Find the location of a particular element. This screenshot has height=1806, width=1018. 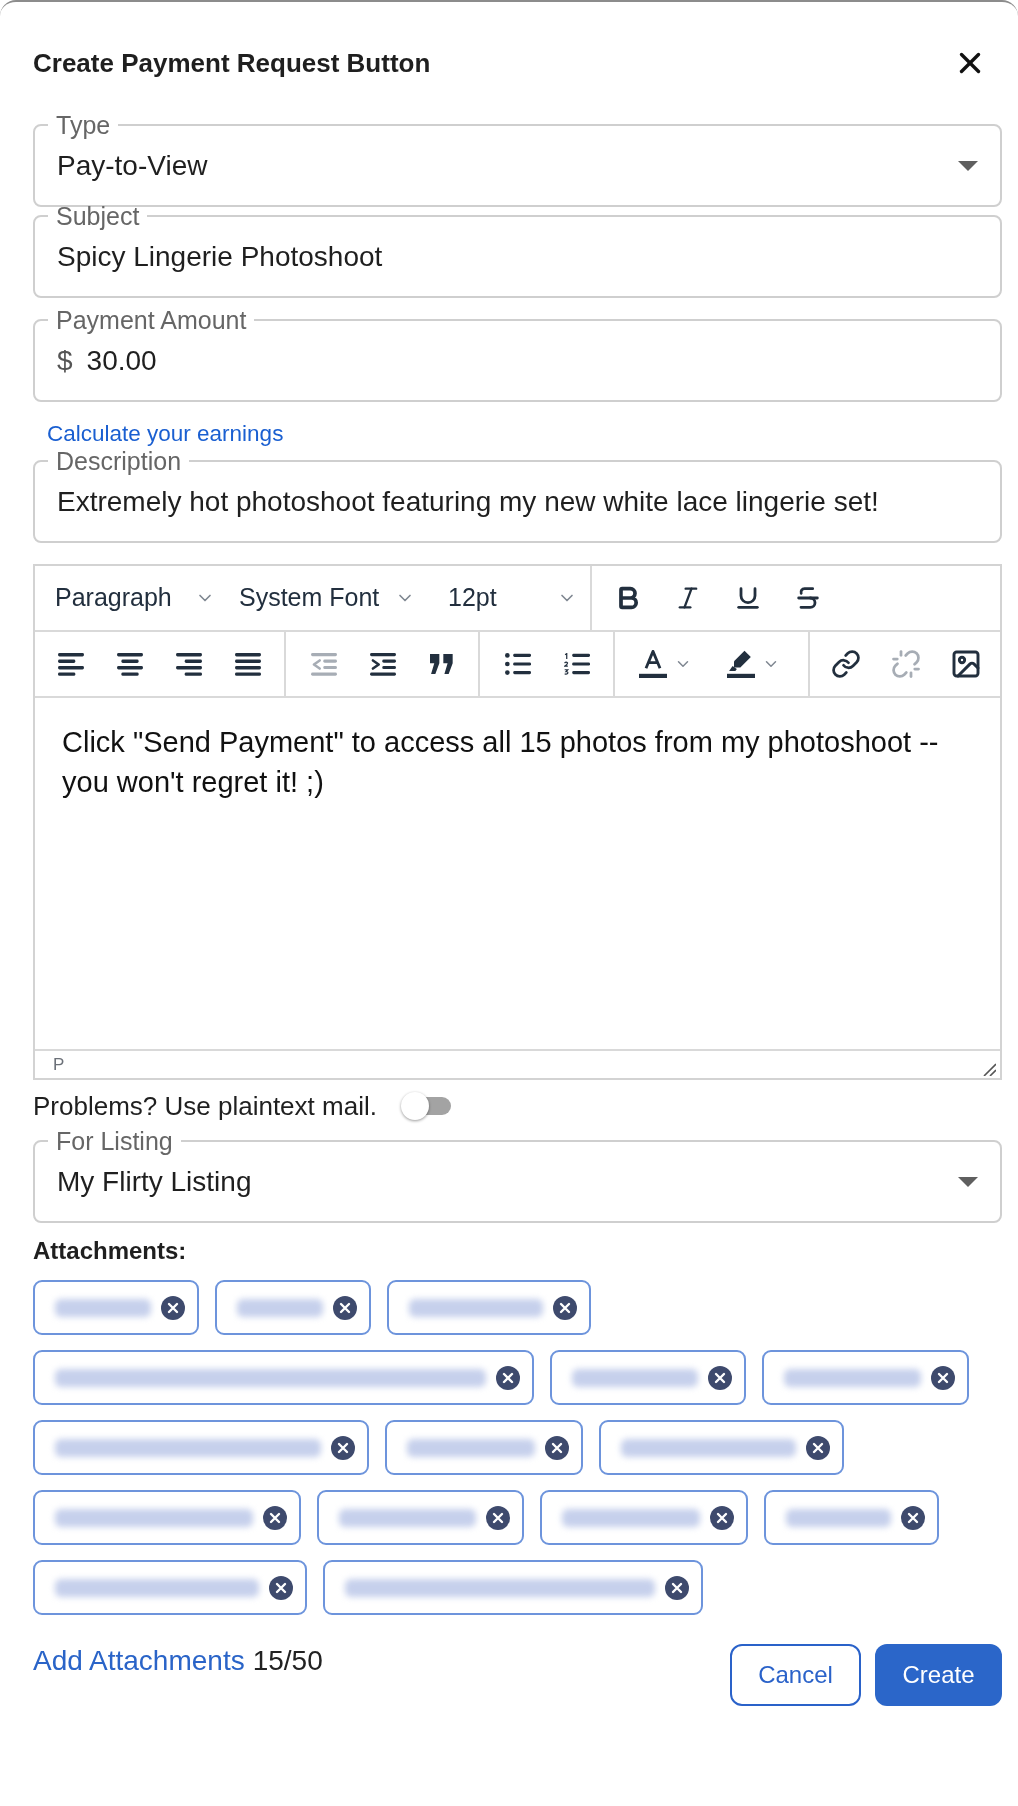

currency-symbol: $ is located at coordinates (65, 361).